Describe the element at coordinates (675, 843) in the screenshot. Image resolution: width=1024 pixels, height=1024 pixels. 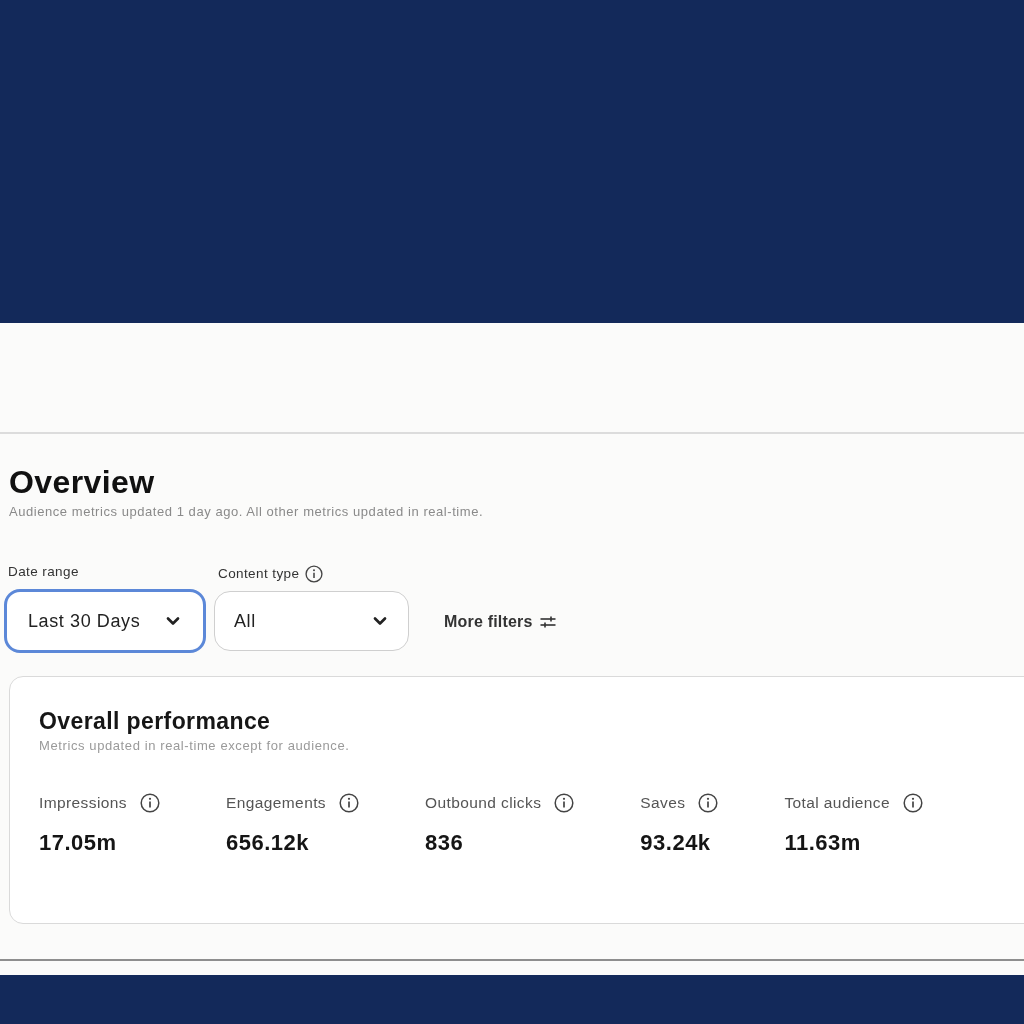
I see `metric-value: 93.24k` at that location.